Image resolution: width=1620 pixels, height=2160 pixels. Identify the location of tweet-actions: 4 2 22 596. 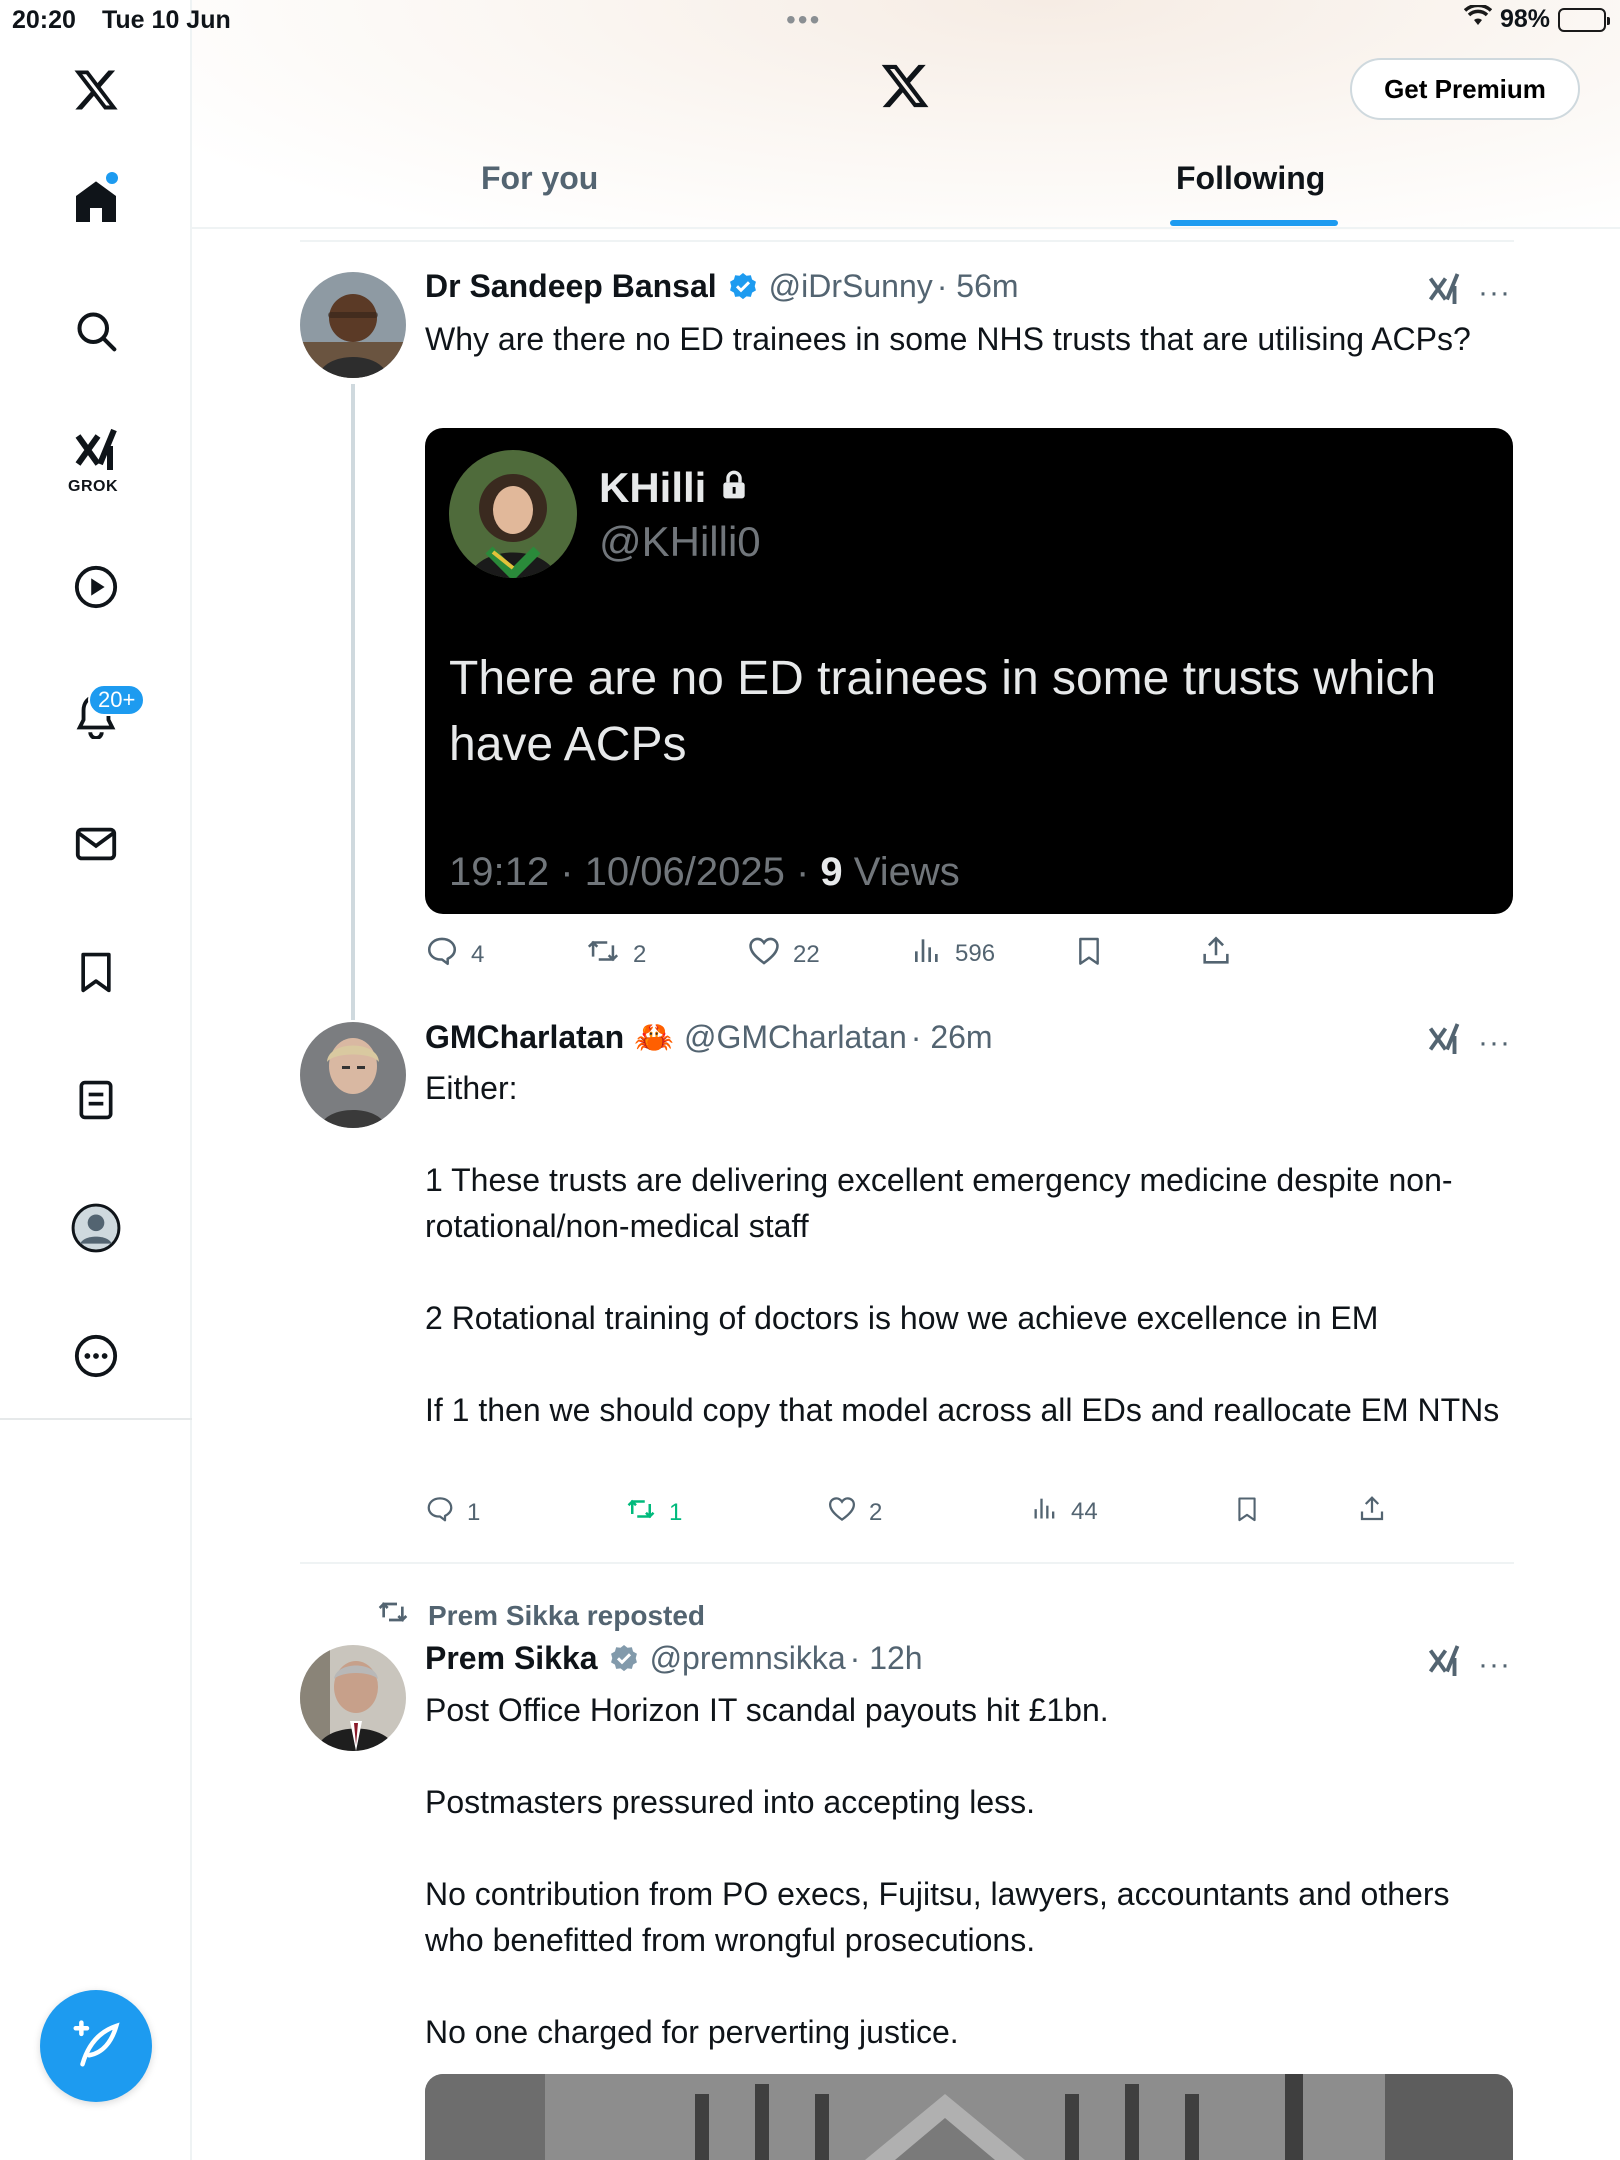
(975, 954).